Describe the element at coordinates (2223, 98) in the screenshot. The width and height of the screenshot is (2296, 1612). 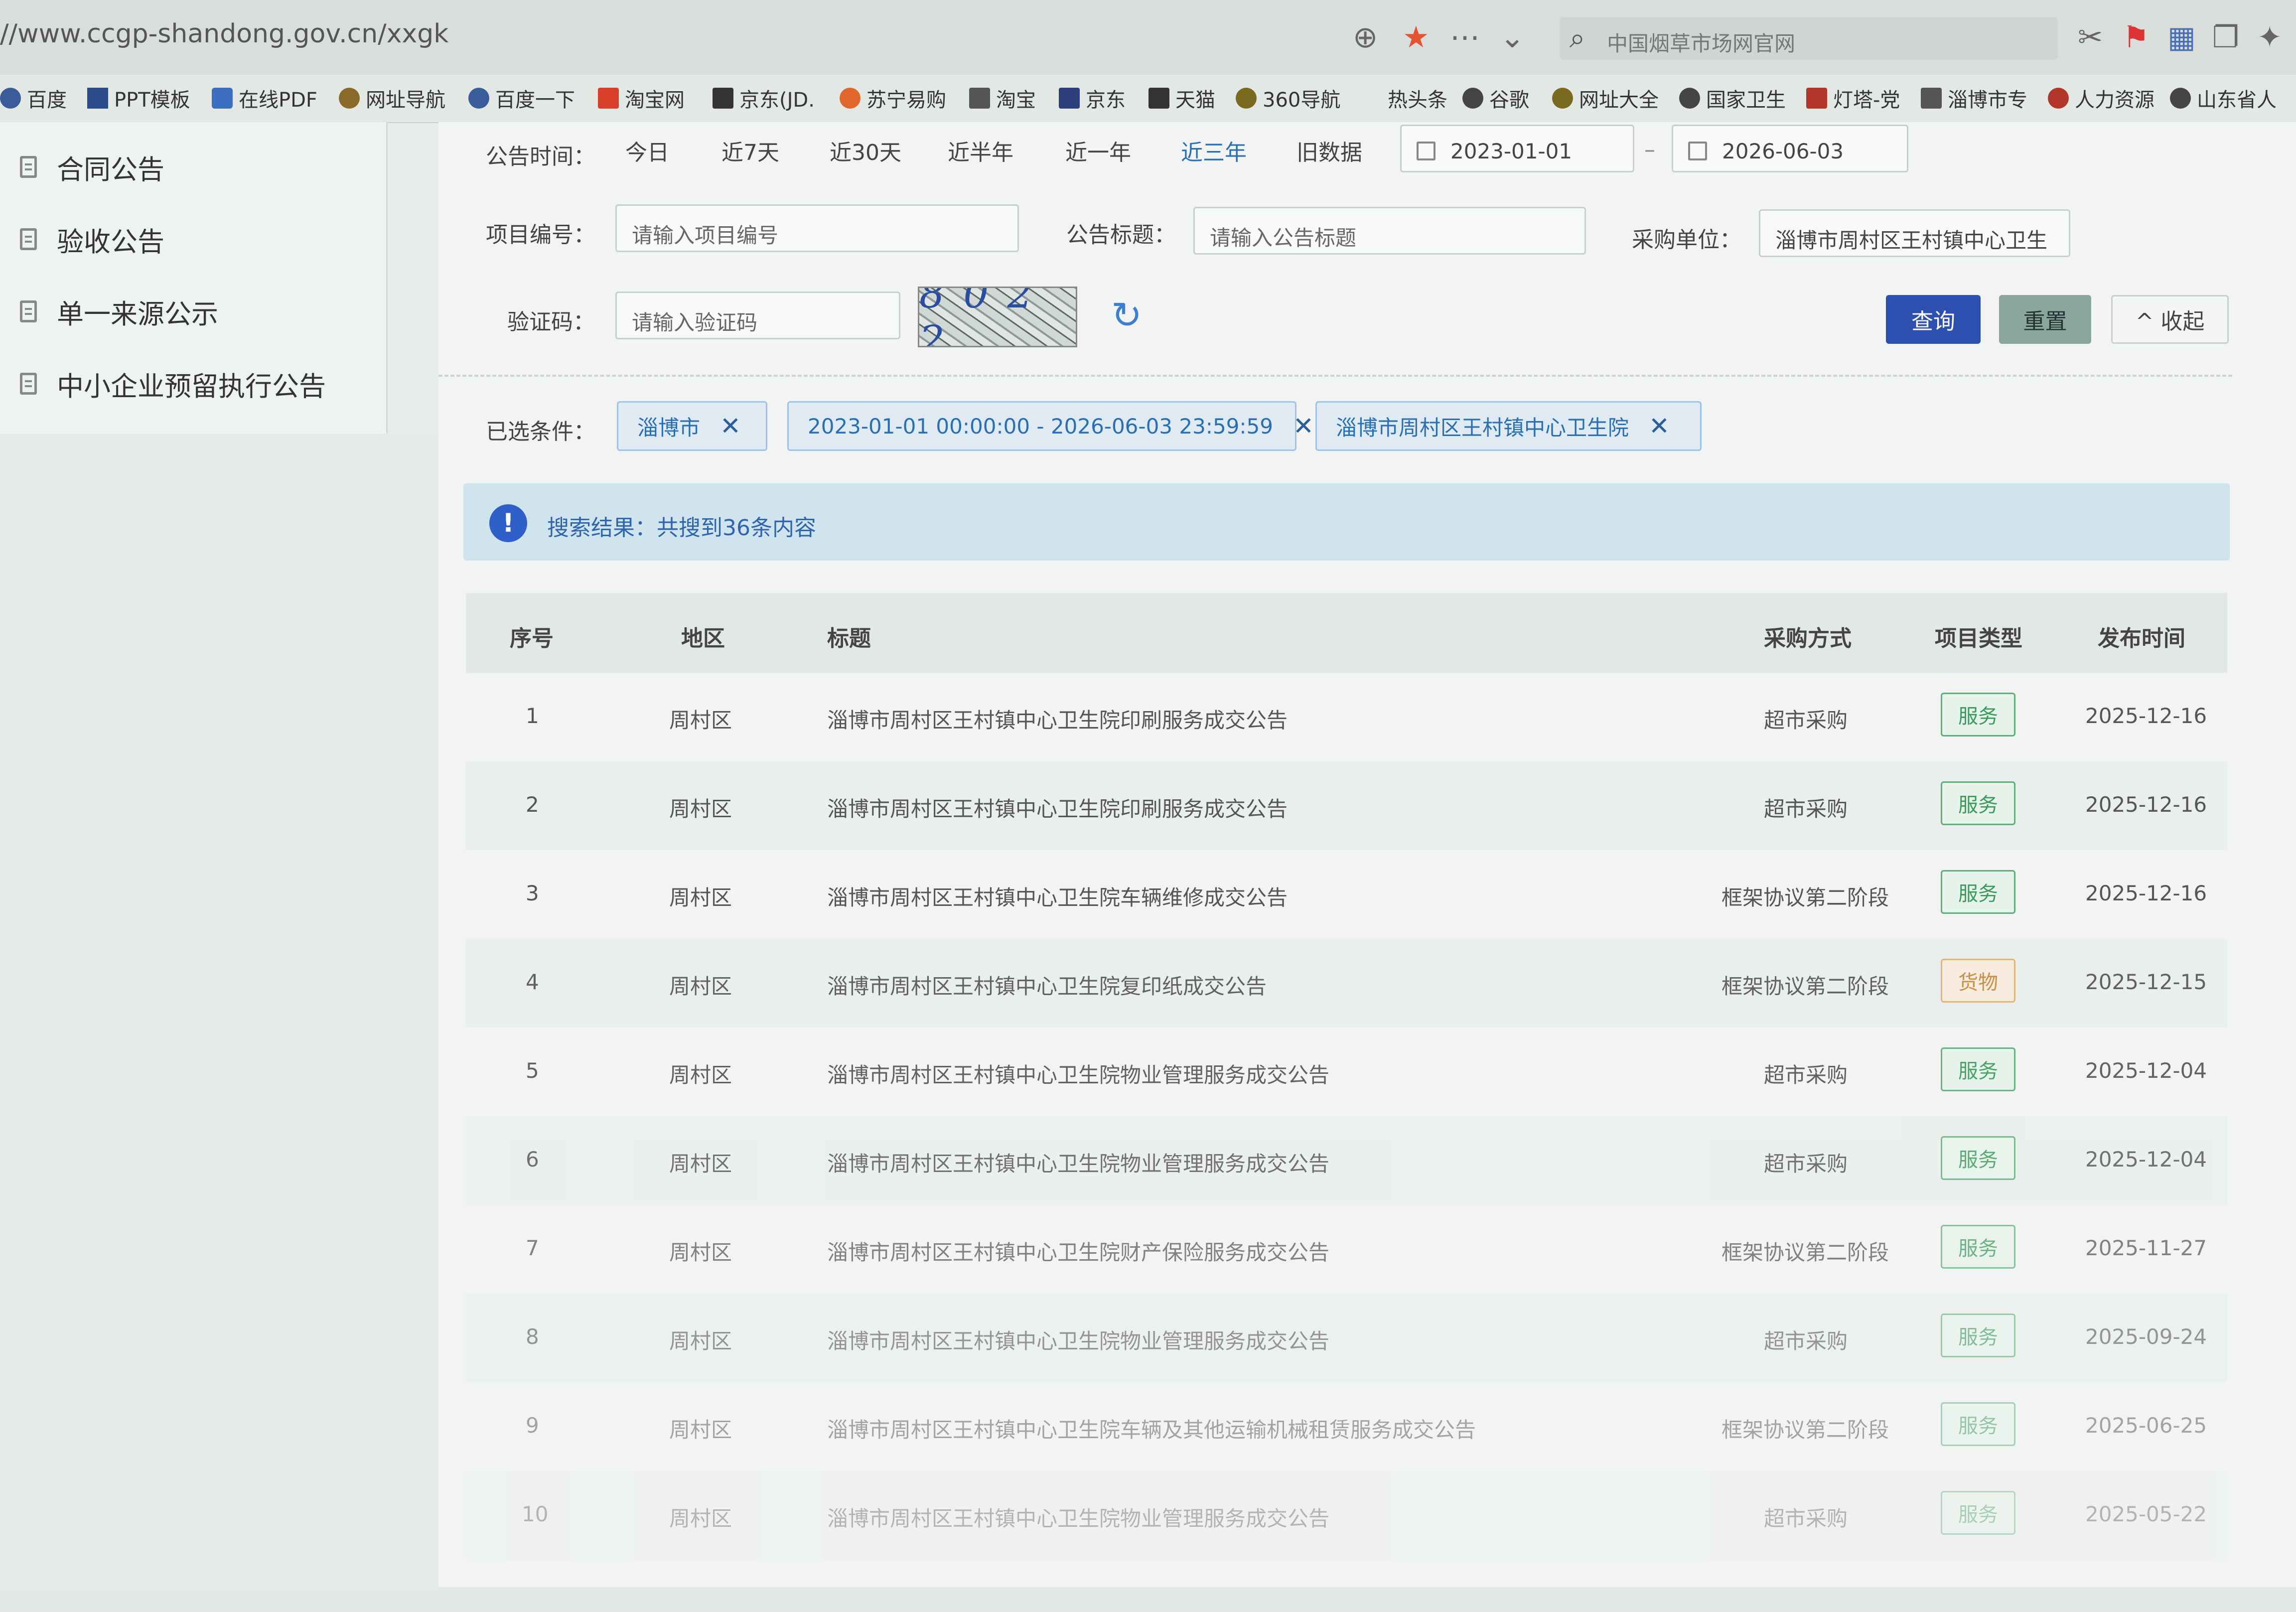
I see `bookmark-item: 山东省人` at that location.